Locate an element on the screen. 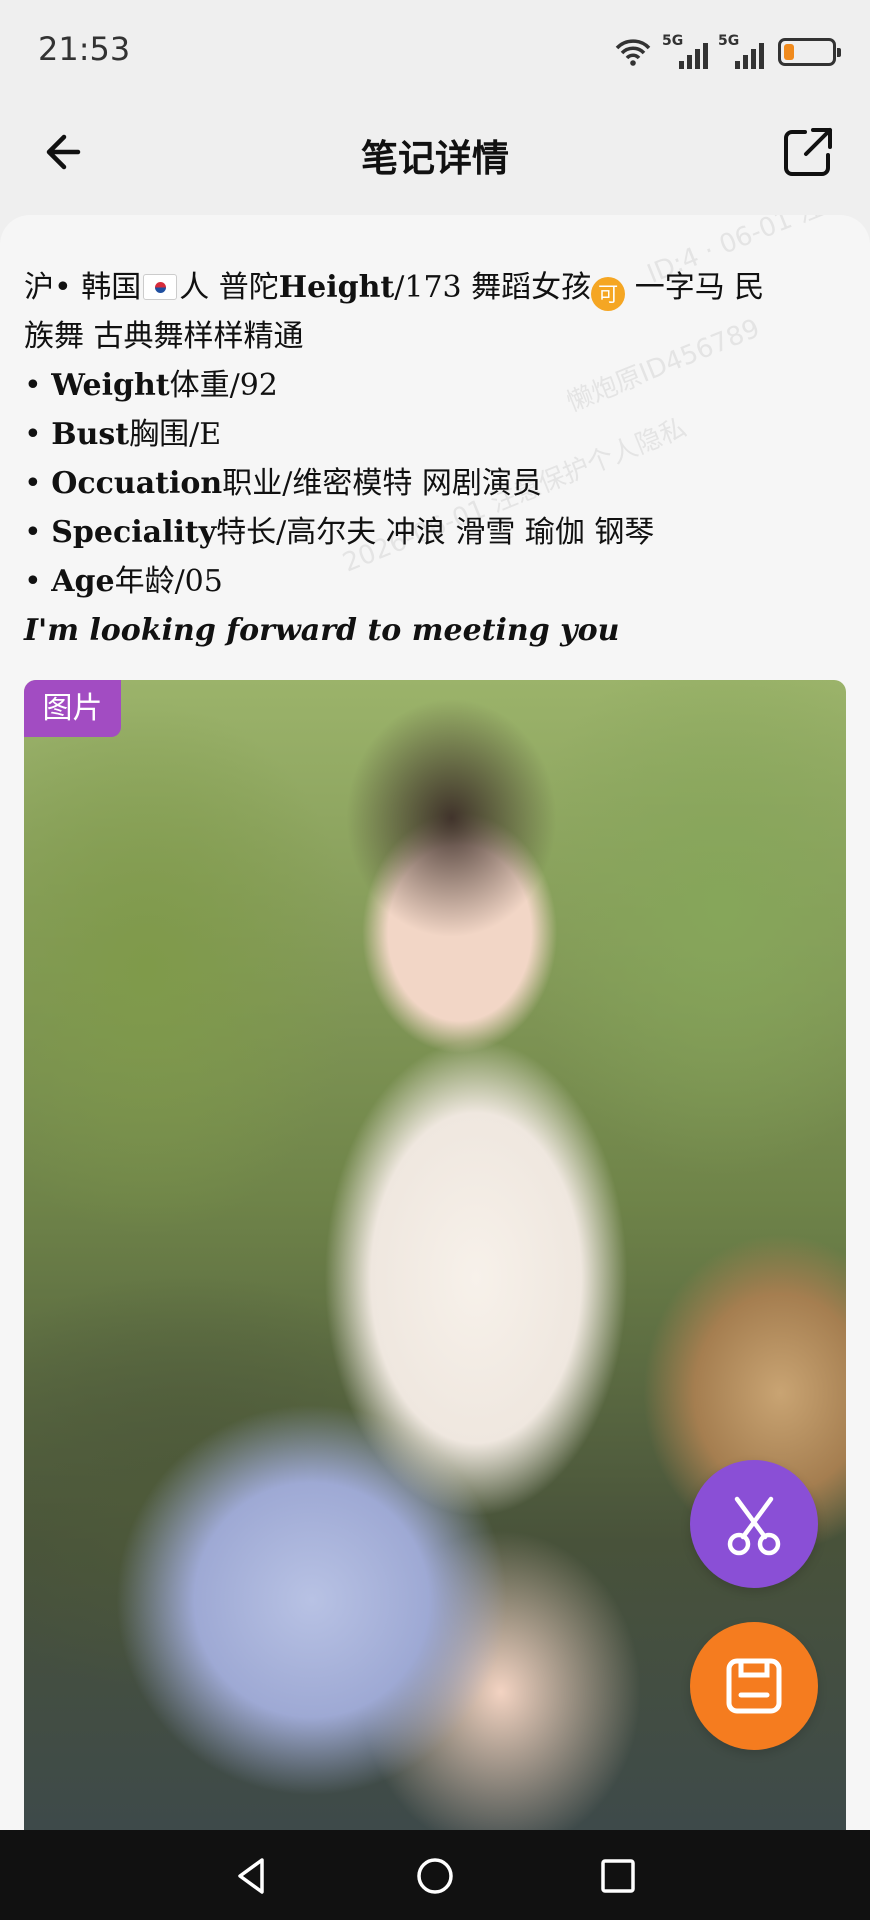  back-triangle-icon is located at coordinates (251, 1876).